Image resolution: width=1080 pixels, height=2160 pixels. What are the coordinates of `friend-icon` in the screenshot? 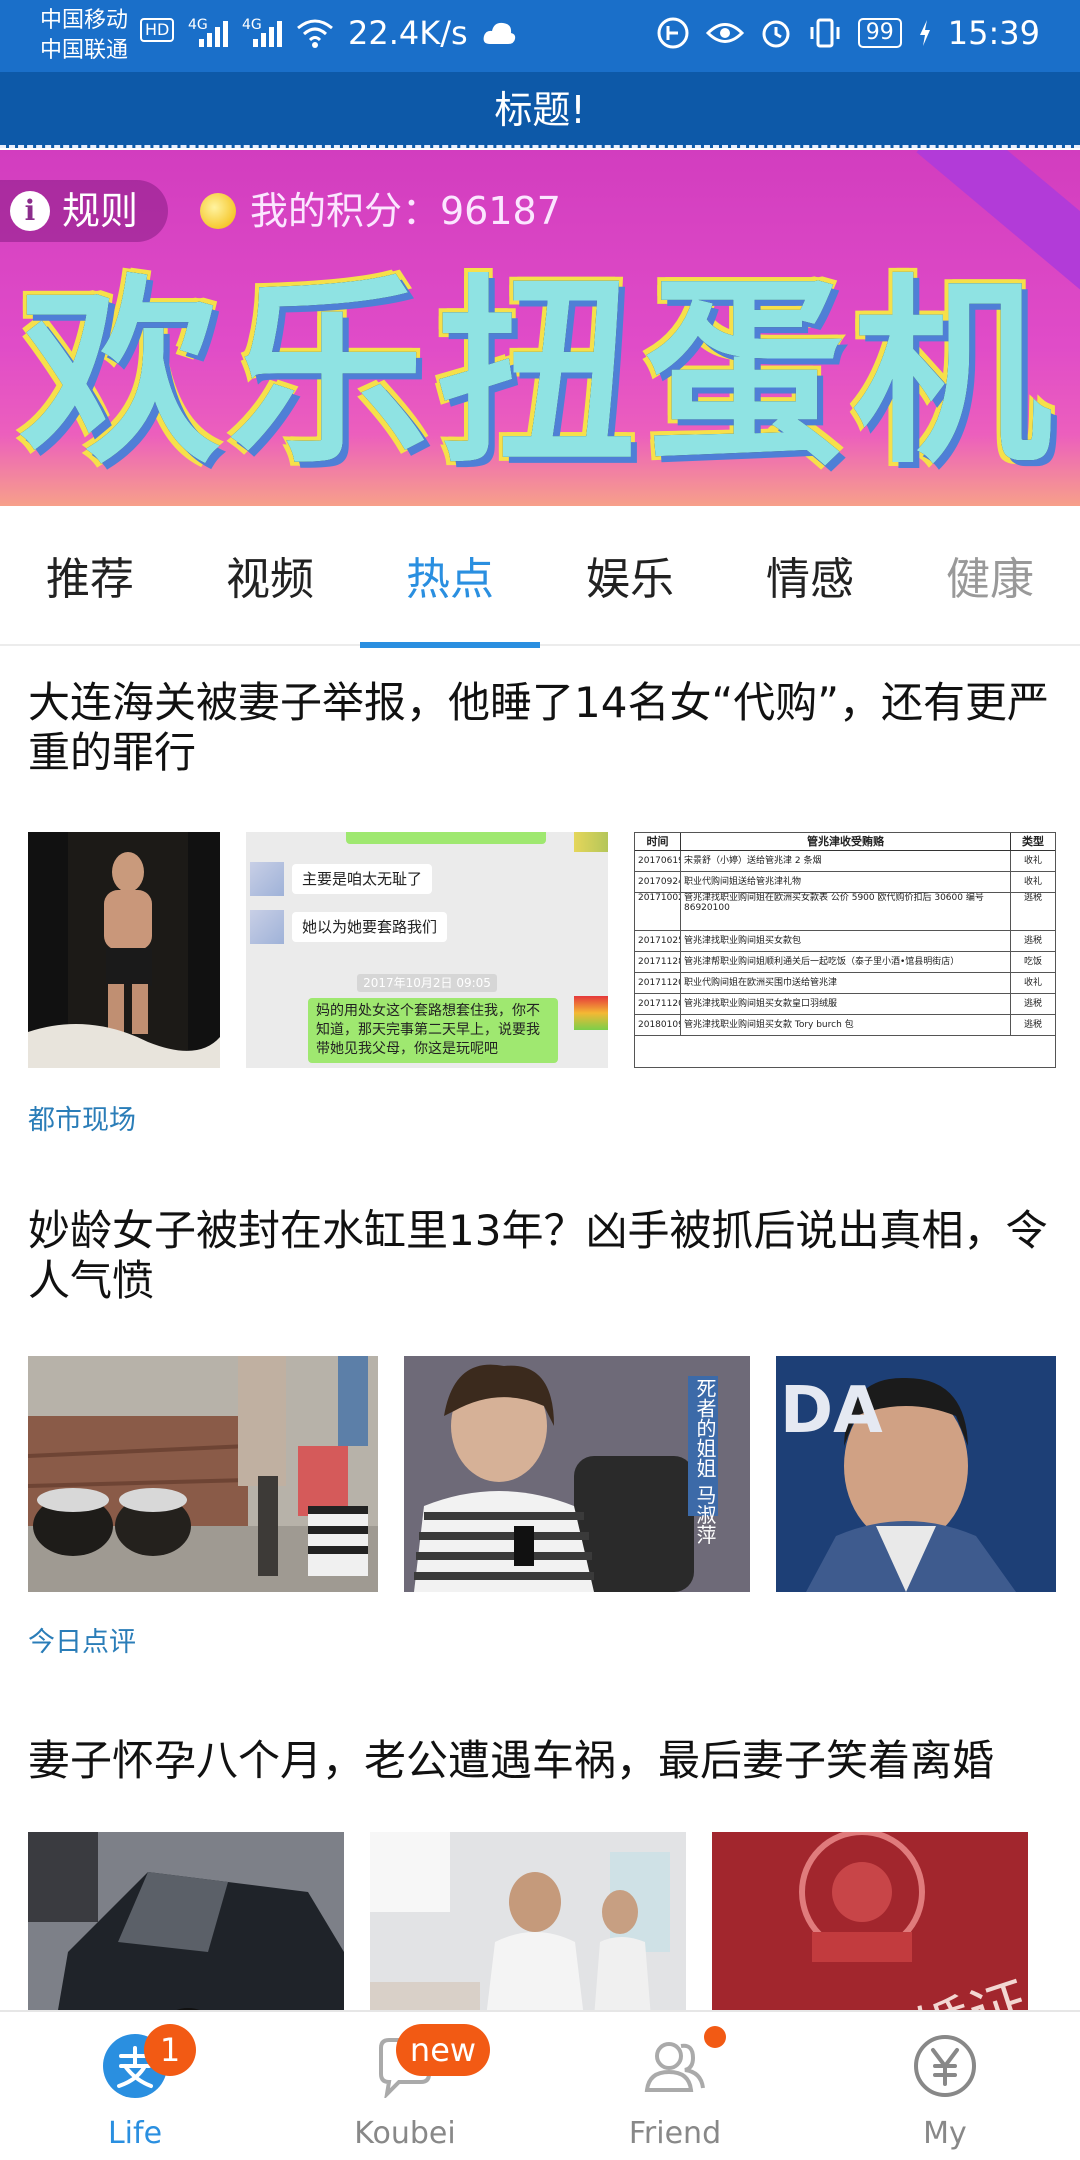 It's located at (675, 2066).